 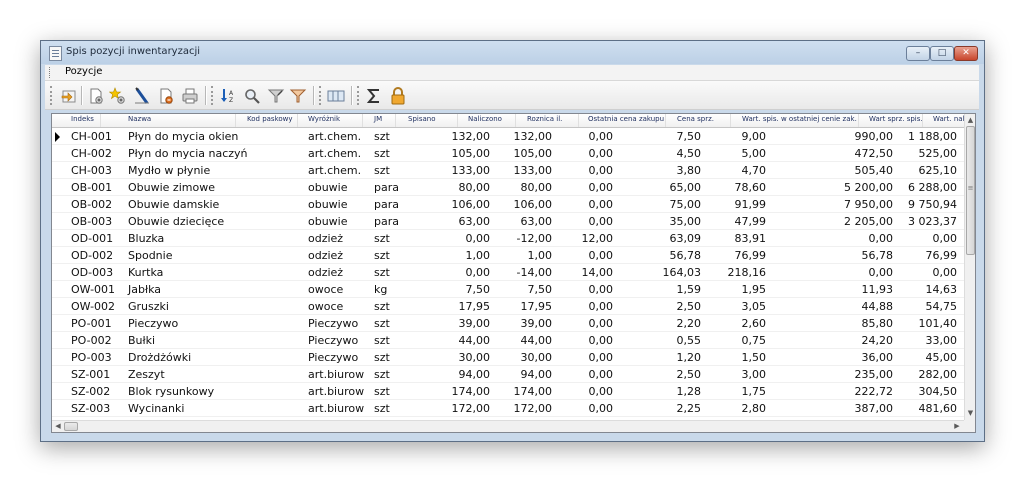 What do you see at coordinates (799, 119) in the screenshot?
I see `column-header: Wart. spis. w ostatniej cenie zak.` at bounding box center [799, 119].